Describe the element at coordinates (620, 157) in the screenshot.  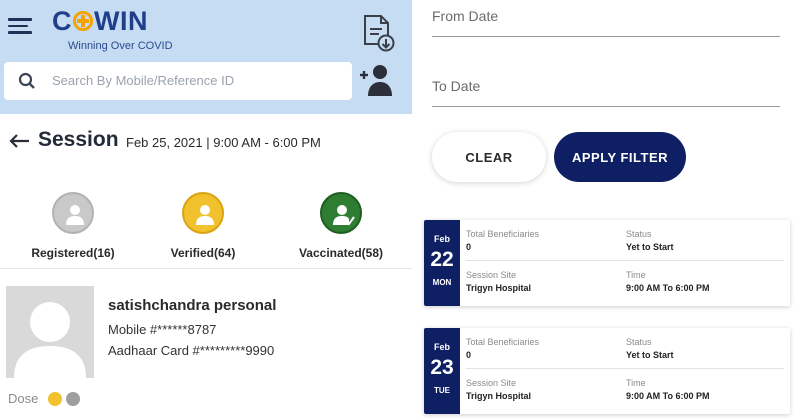
I see `apply-filter-button: APPLY FILTER` at that location.